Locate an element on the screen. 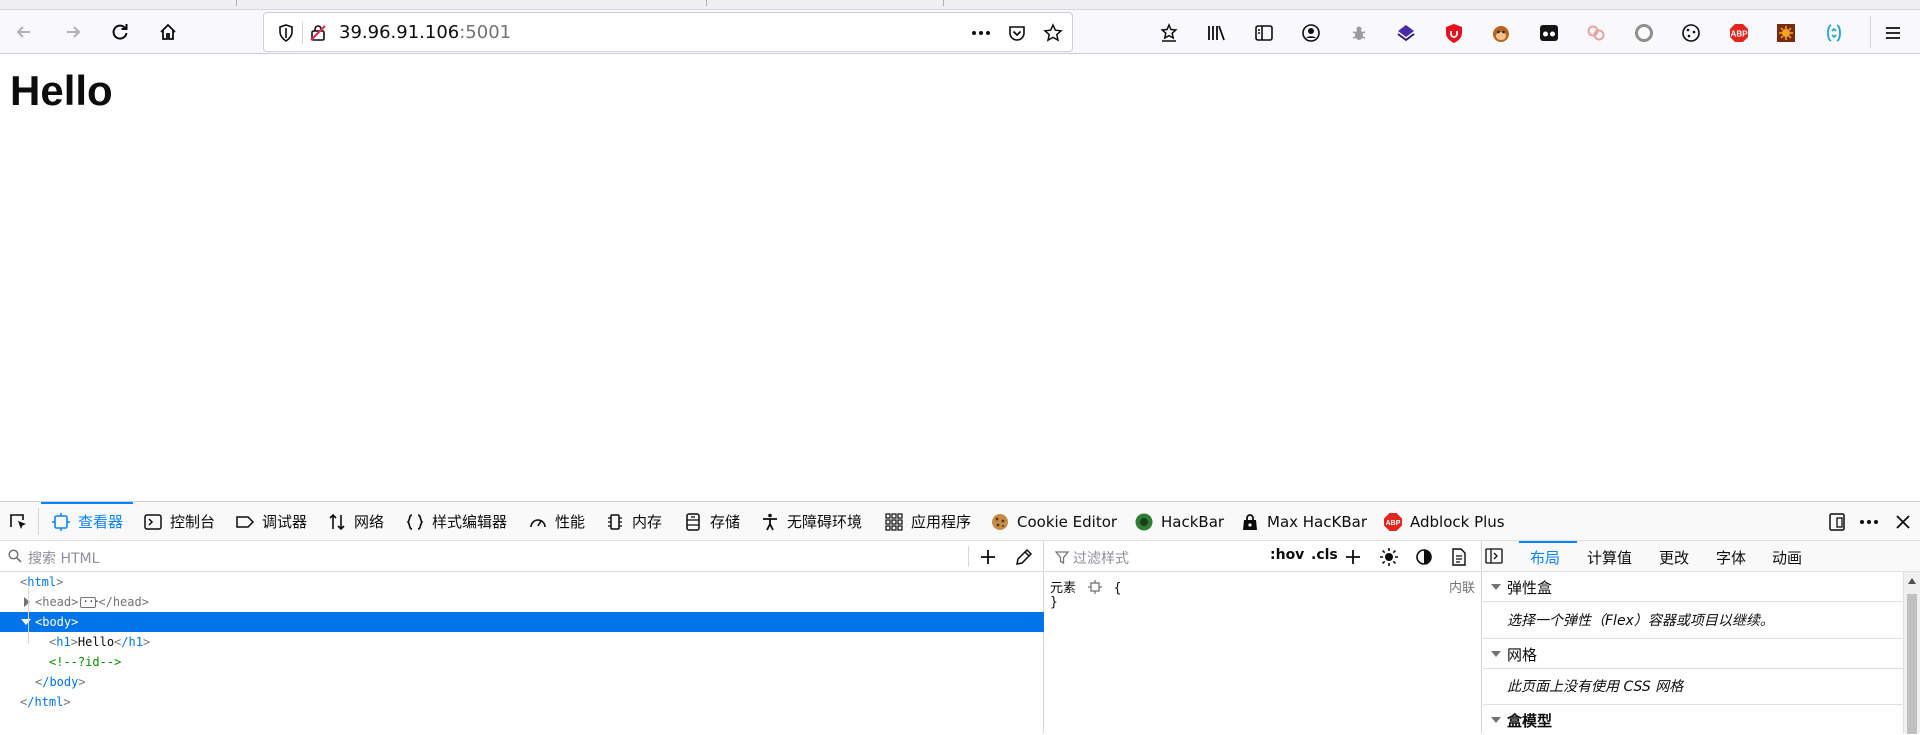  element-picker-button is located at coordinates (21, 521).